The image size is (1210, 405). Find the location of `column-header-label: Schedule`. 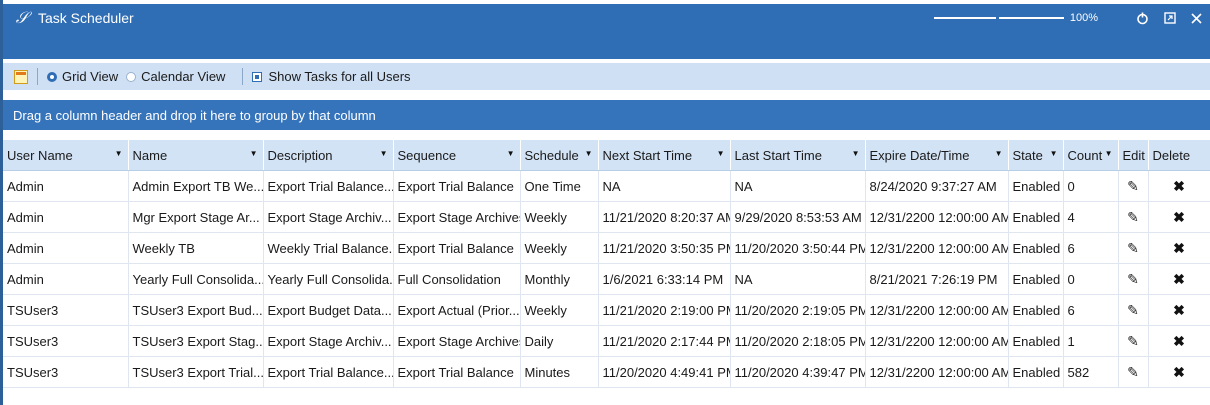

column-header-label: Schedule is located at coordinates (551, 155).